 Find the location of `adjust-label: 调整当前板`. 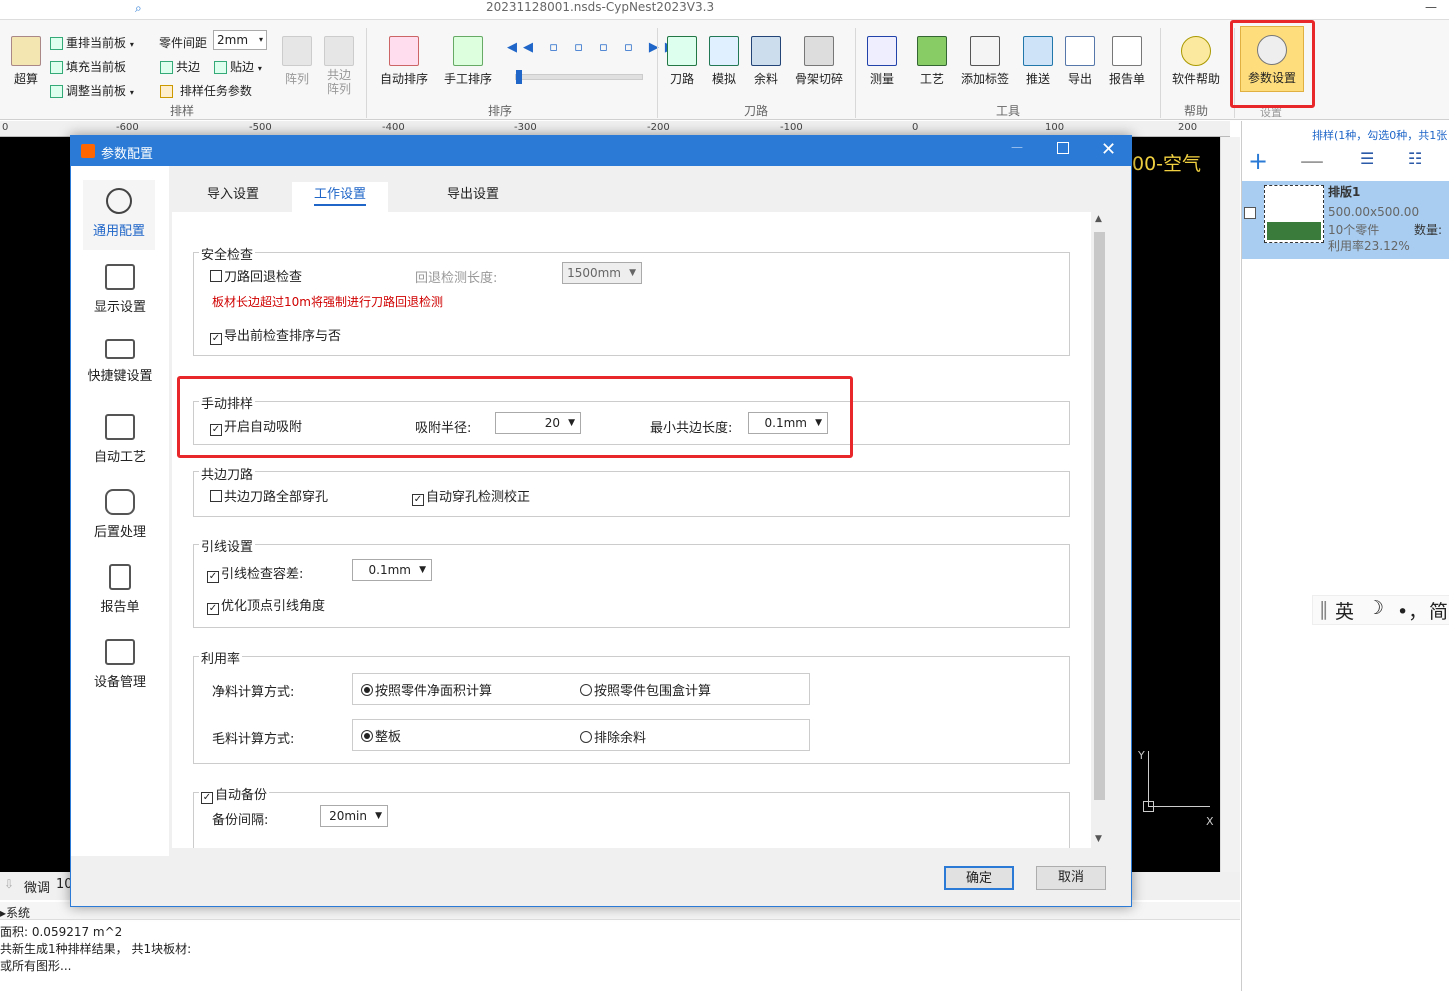

adjust-label: 调整当前板 is located at coordinates (96, 91).